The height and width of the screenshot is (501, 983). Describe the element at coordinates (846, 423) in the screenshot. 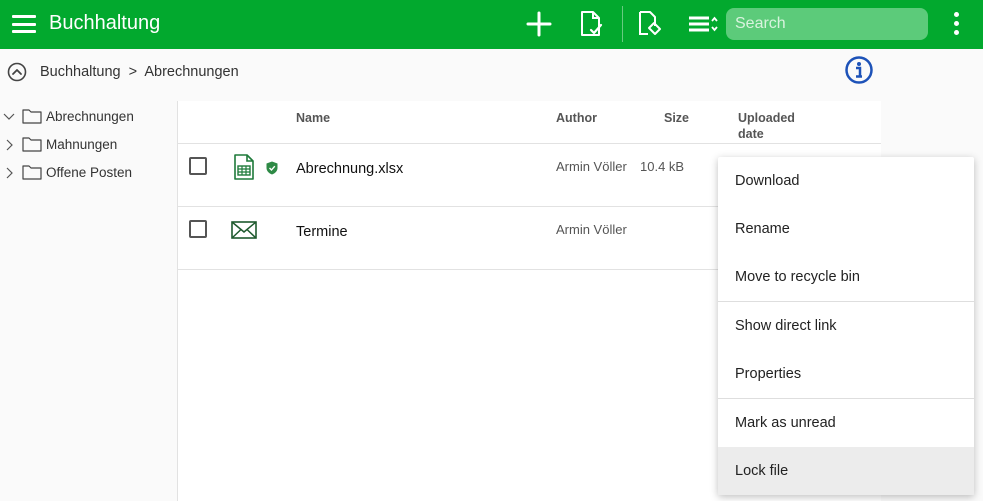

I see `menu-item-mark-as-unread: Mark as unread` at that location.